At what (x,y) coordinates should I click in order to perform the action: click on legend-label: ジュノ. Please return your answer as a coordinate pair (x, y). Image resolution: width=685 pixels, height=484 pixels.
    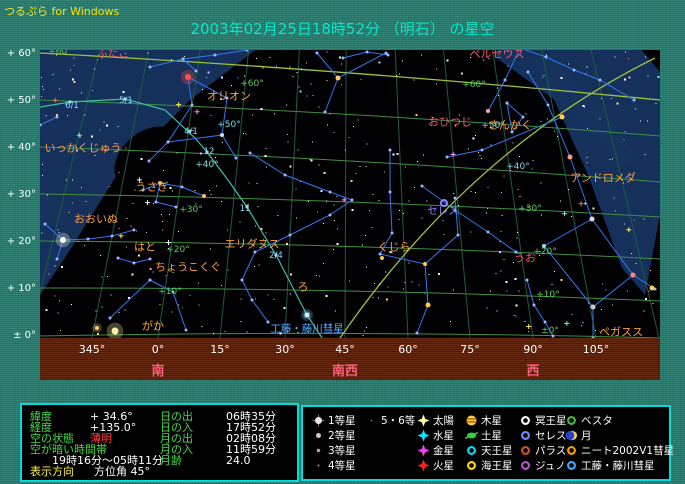
    Looking at the image, I should click on (550, 465).